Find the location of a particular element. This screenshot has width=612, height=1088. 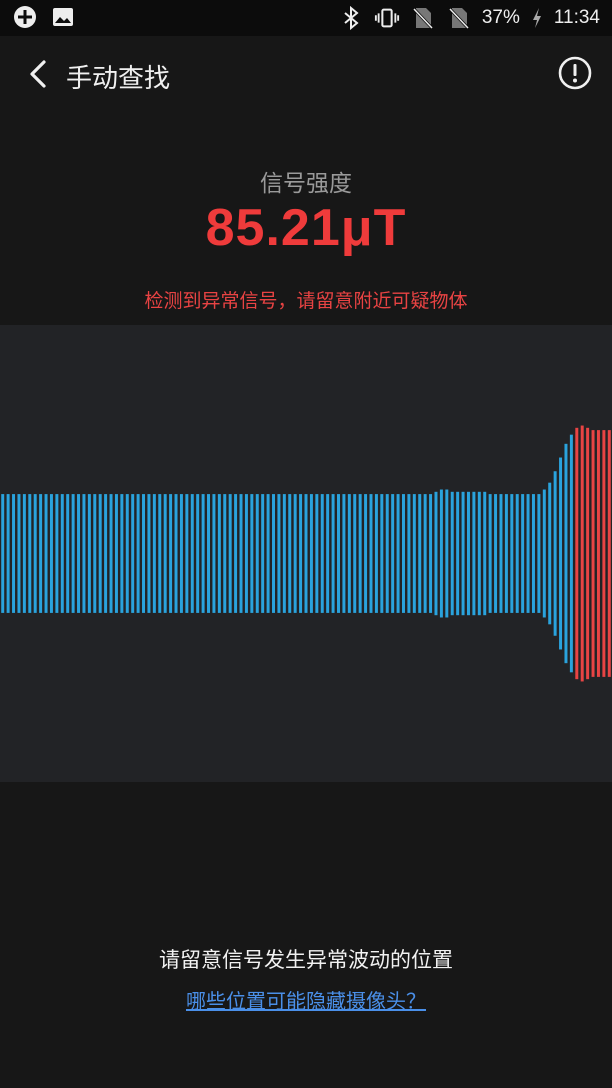

page-title: 手动查找 is located at coordinates (118, 79).